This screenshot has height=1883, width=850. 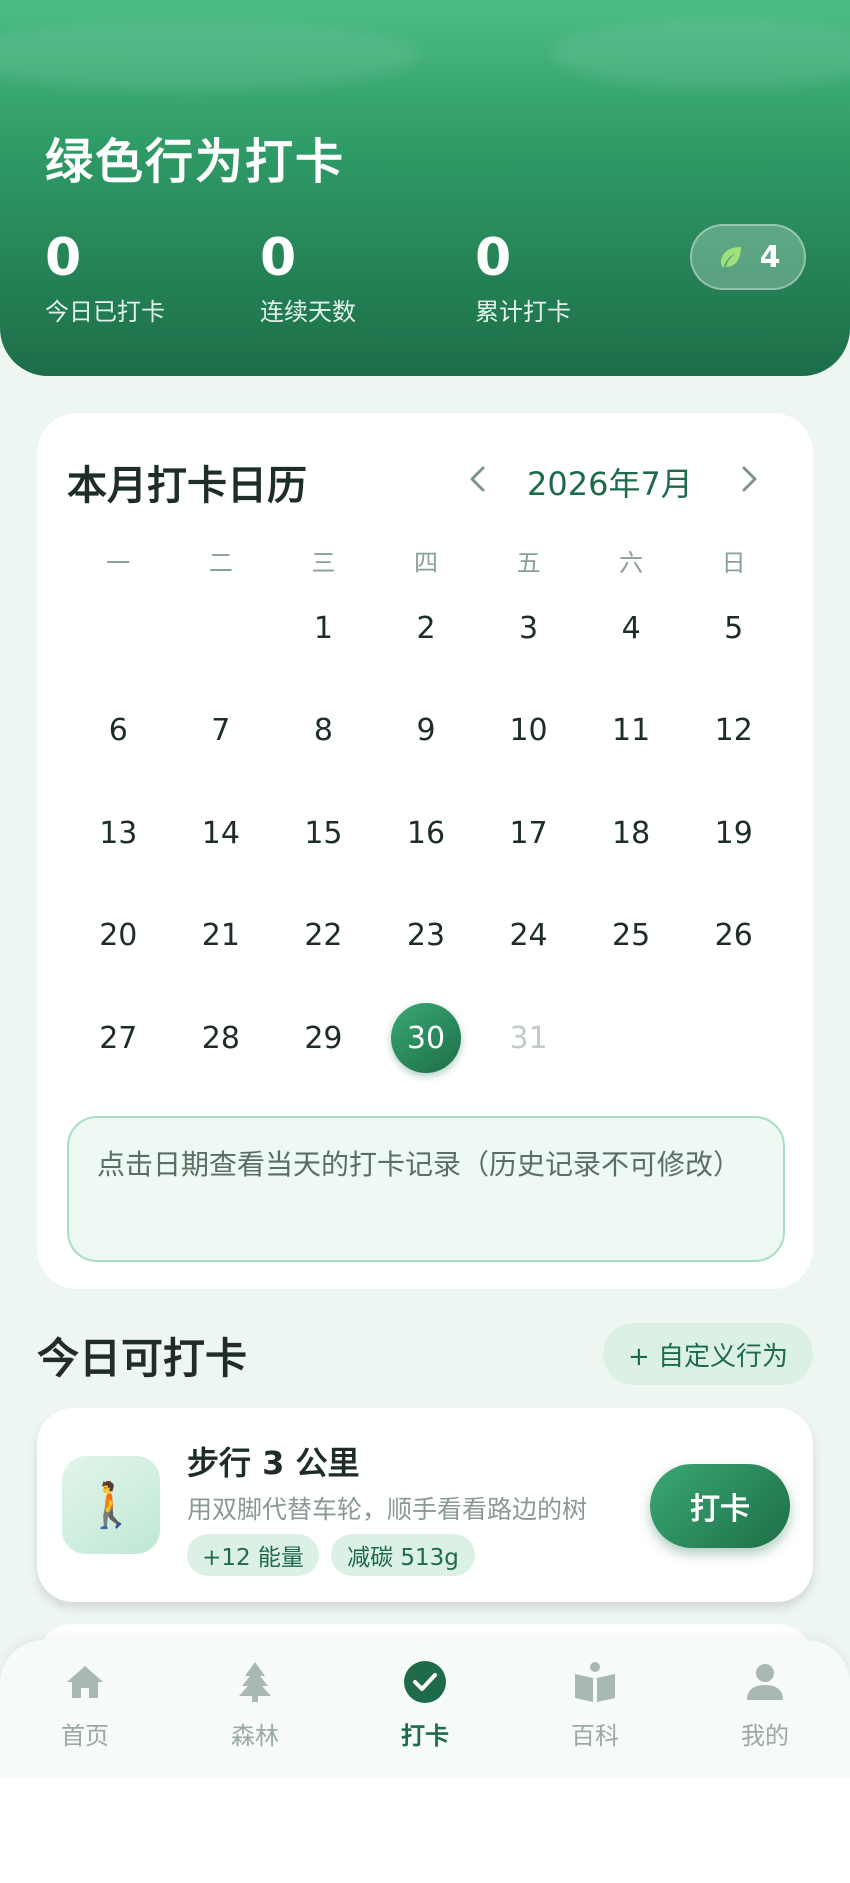 I want to click on calendar-day: 24, so click(x=529, y=936).